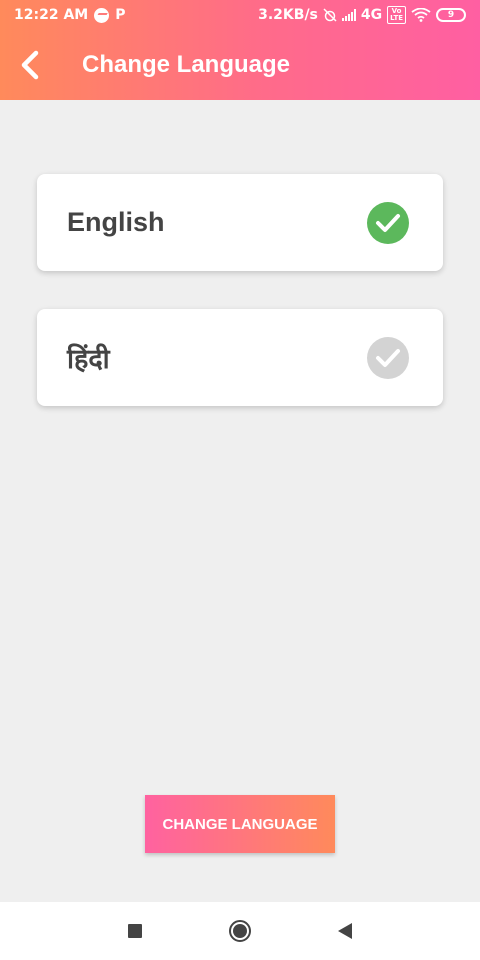 This screenshot has width=480, height=960. I want to click on back-triangle-icon, so click(345, 931).